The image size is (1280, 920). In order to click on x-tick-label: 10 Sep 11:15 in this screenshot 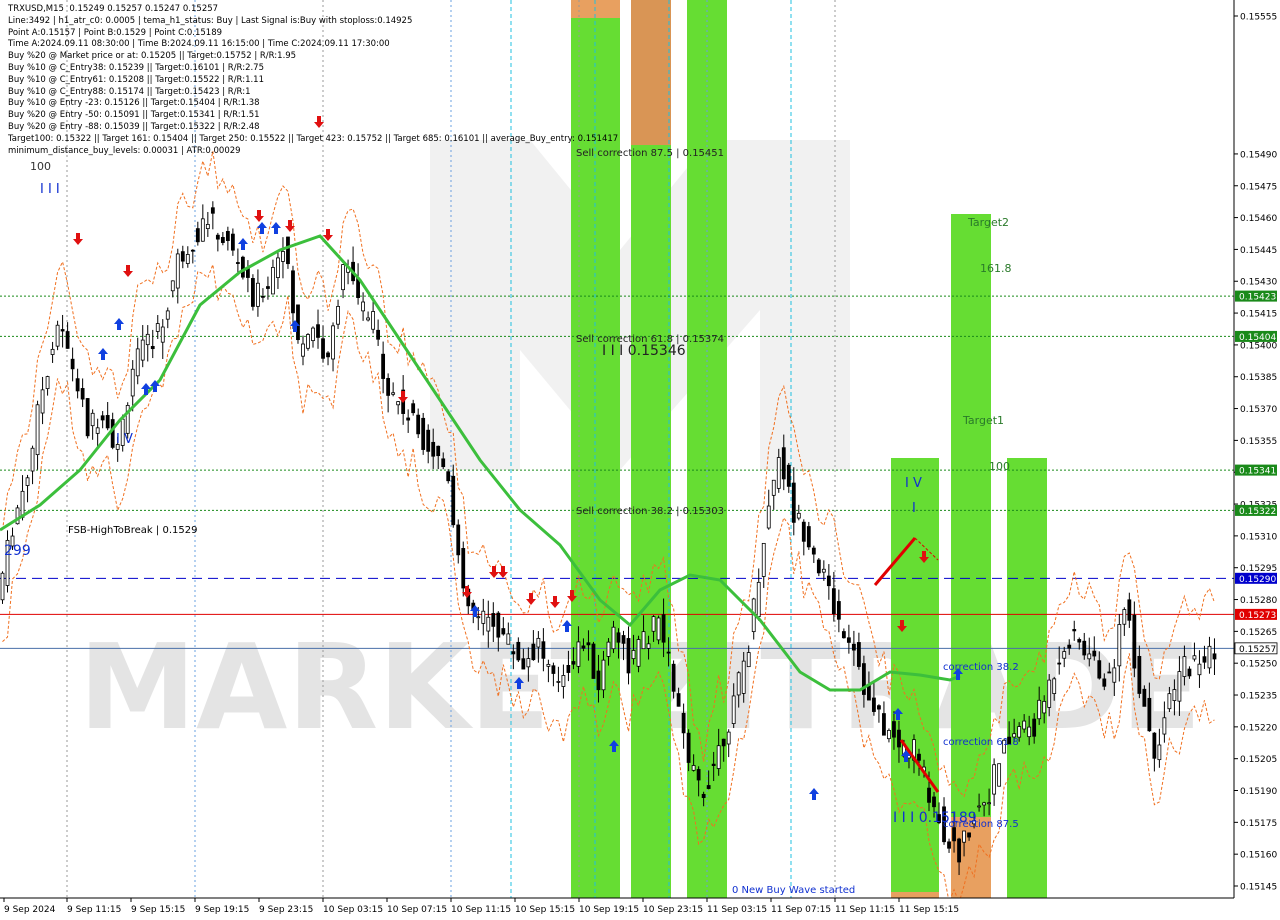, I will do `click(481, 910)`.